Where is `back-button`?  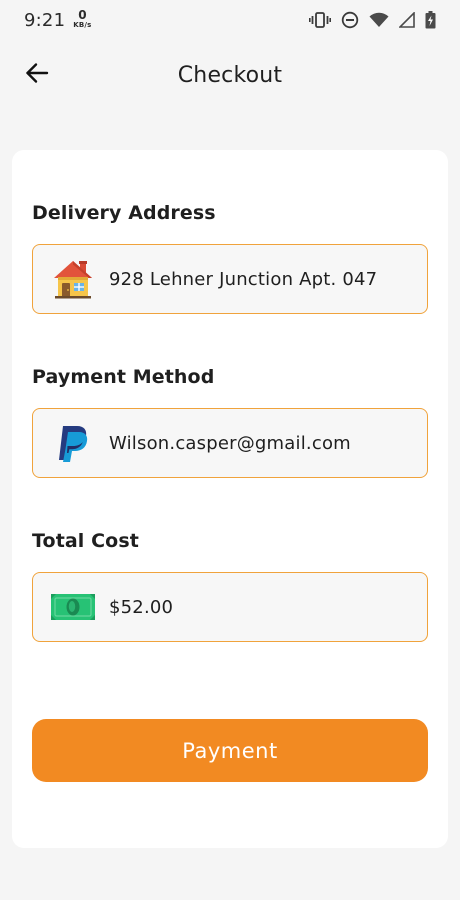
back-button is located at coordinates (37, 75).